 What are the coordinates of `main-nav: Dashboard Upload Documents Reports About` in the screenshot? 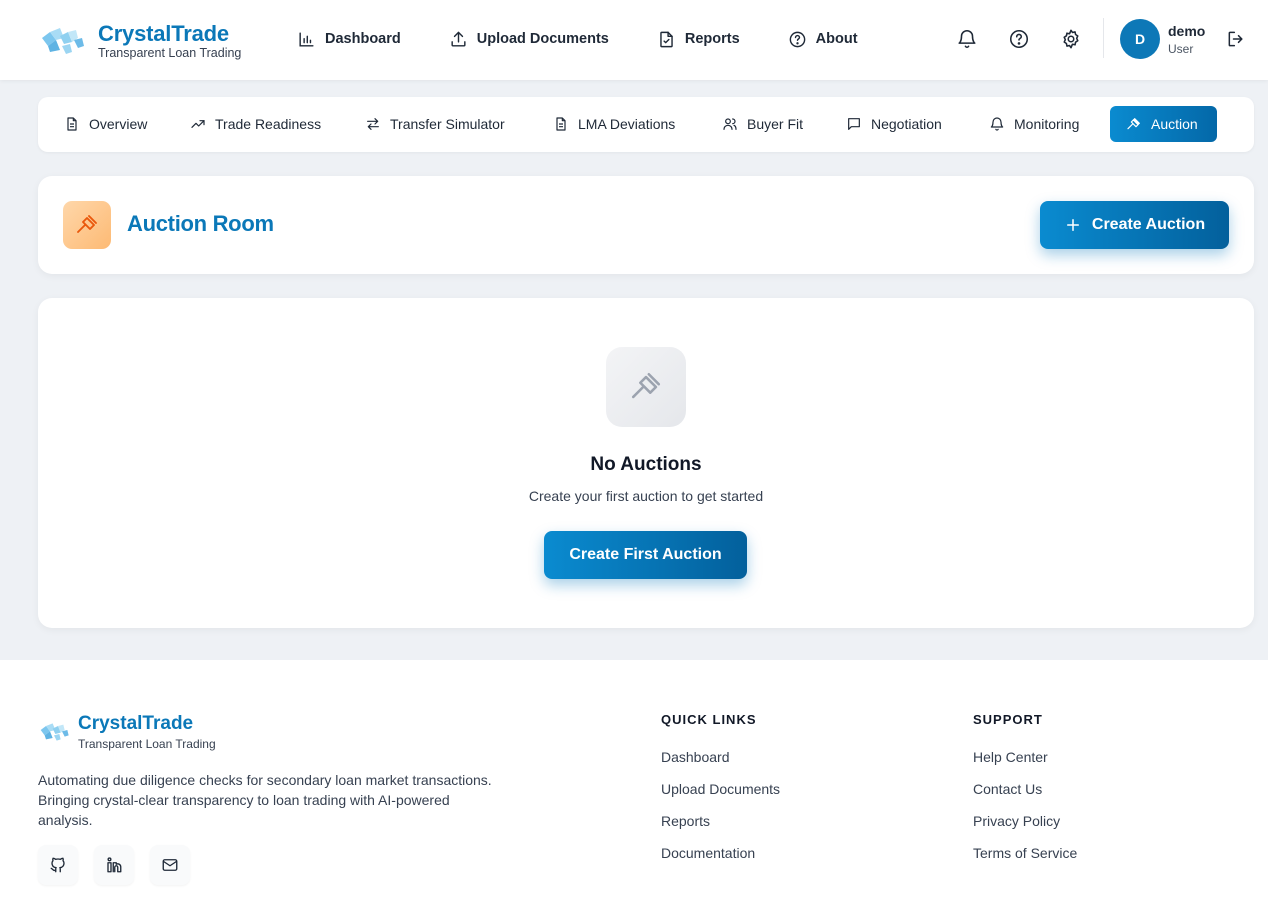 It's located at (601, 39).